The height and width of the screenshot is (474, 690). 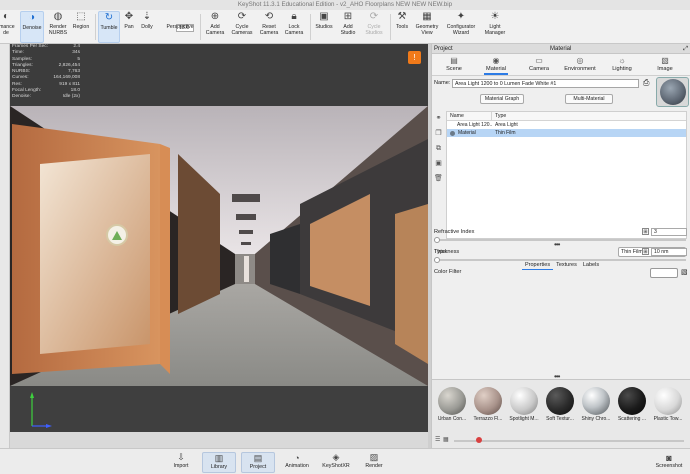 What do you see at coordinates (669, 232) in the screenshot?
I see `refractive-index-field: 3` at bounding box center [669, 232].